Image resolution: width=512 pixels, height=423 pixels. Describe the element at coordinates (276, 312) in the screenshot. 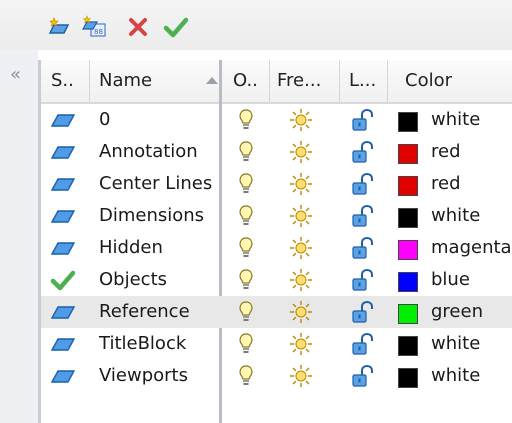

I see `layer-row: Reference green` at that location.